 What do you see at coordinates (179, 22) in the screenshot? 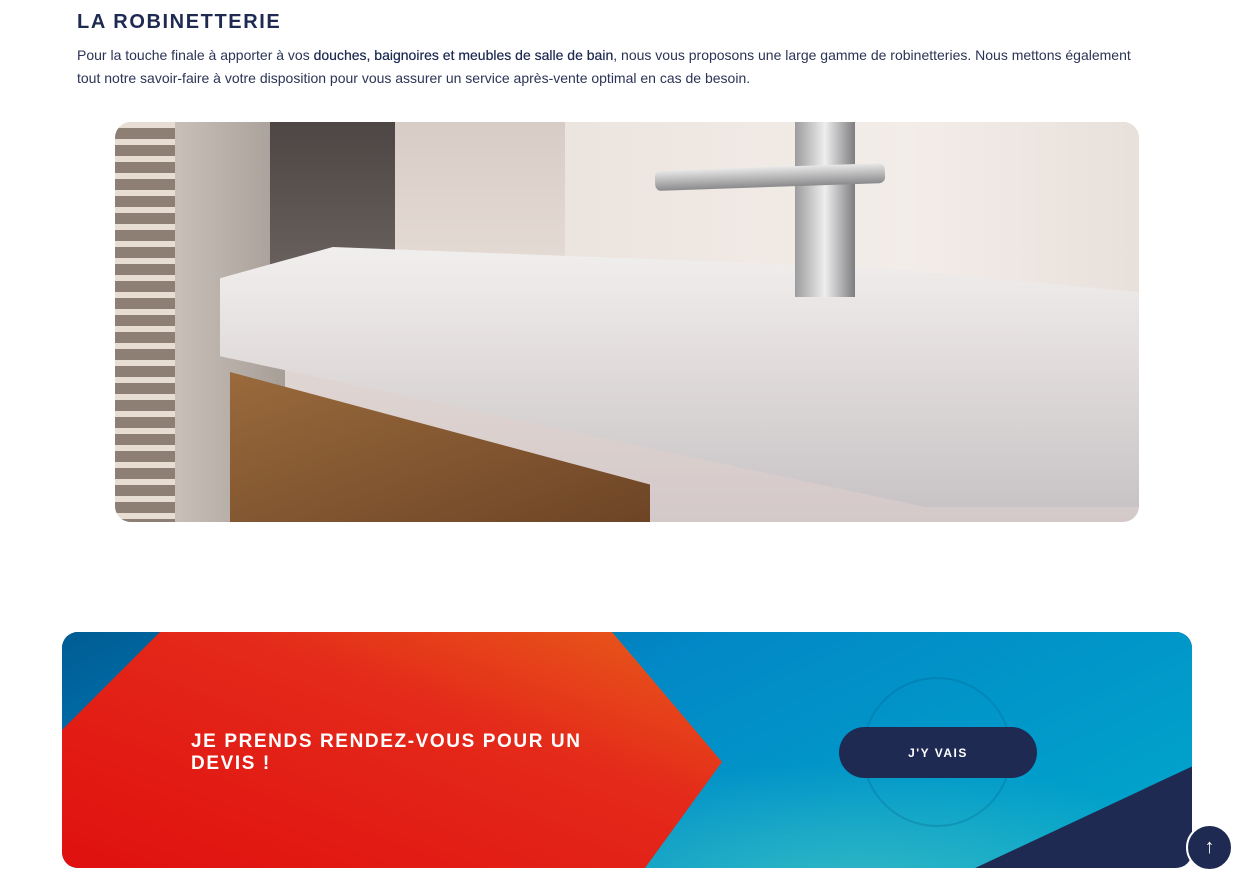
I see `section-title: LA ROBINETTERIE` at bounding box center [179, 22].